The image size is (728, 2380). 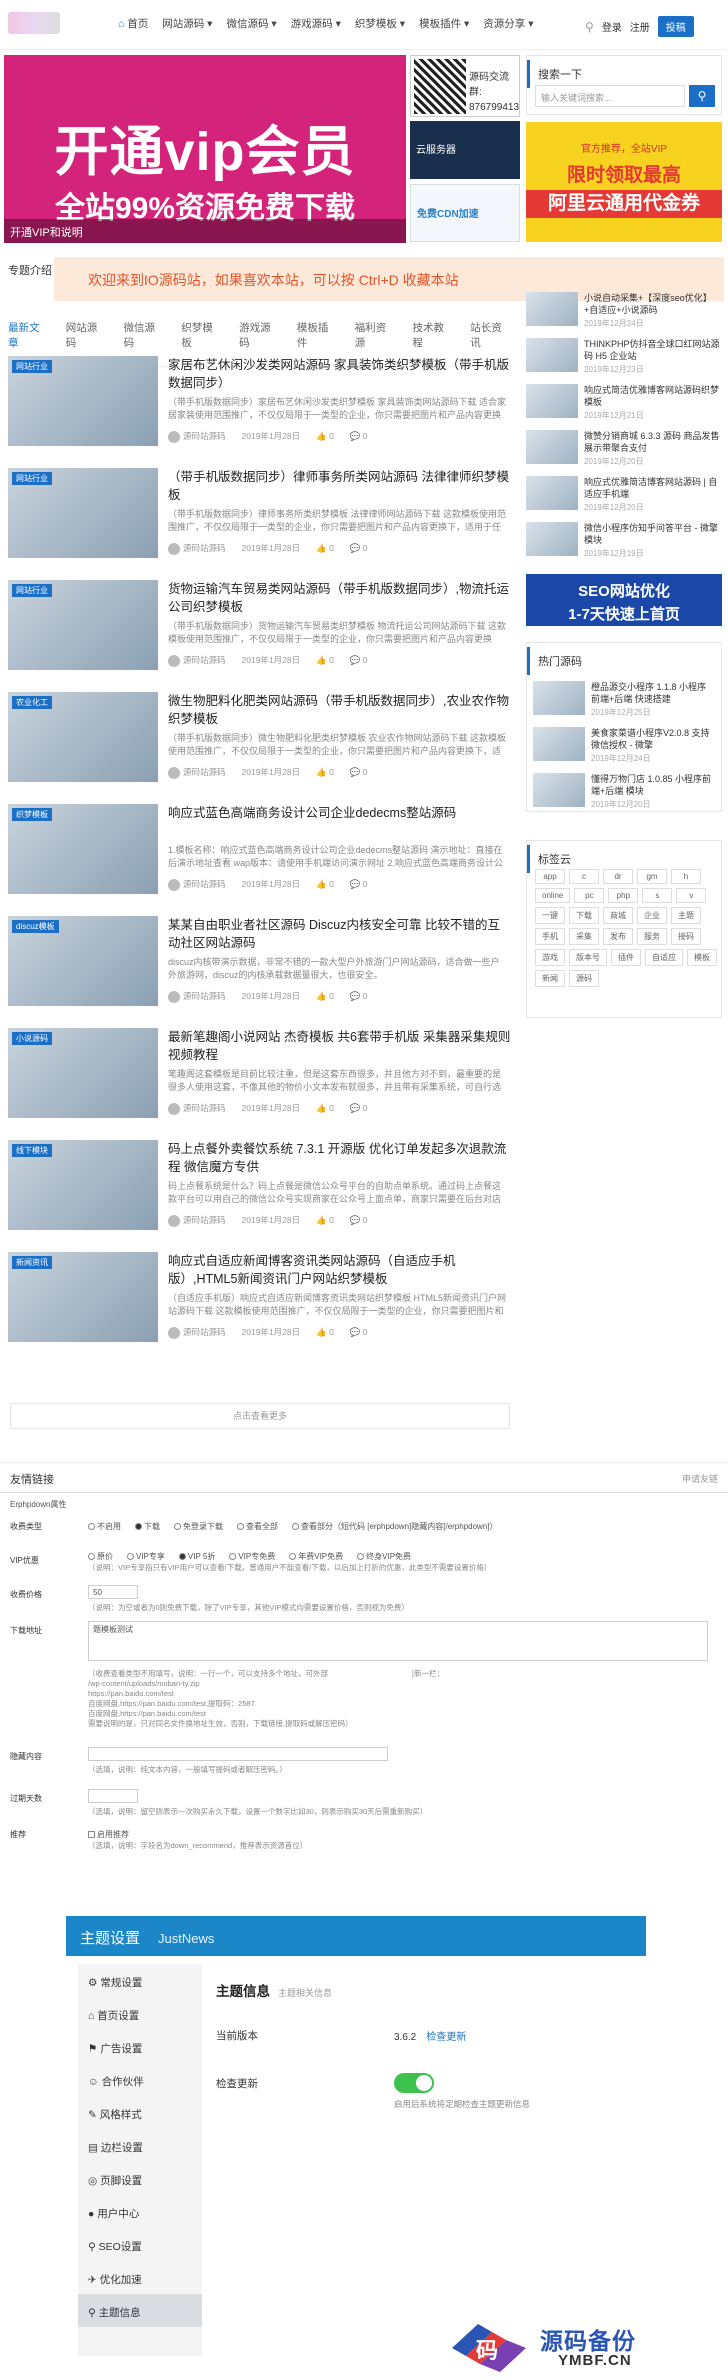 I want to click on tag-item: 服务, so click(x=652, y=936).